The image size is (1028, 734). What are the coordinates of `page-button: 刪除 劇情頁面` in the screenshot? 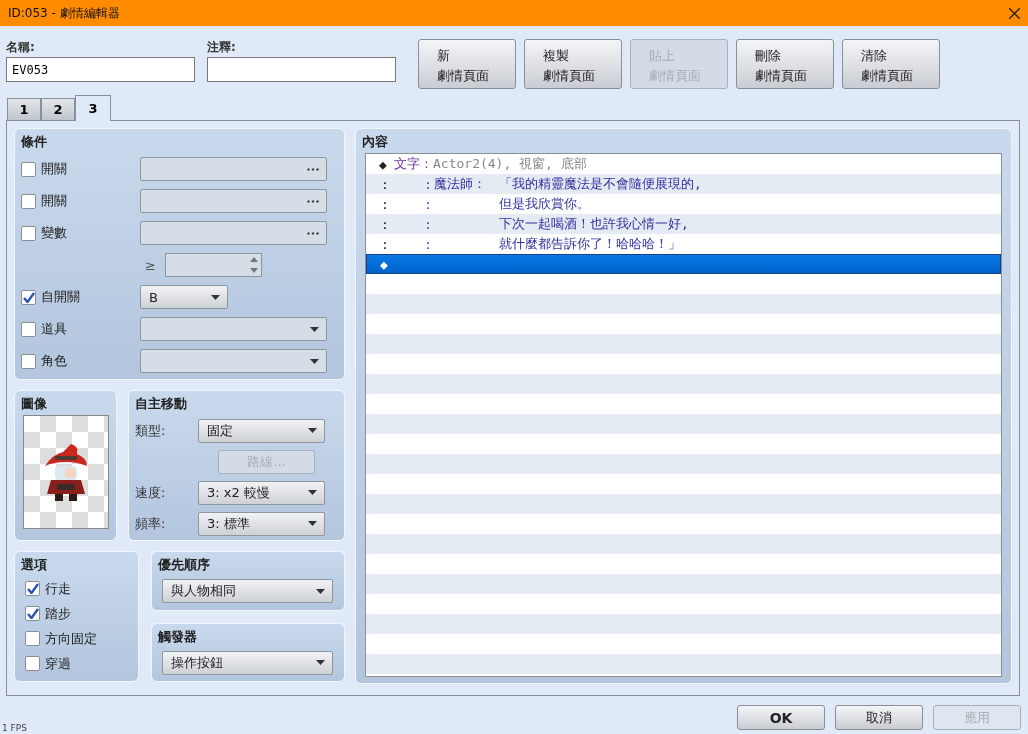 It's located at (785, 64).